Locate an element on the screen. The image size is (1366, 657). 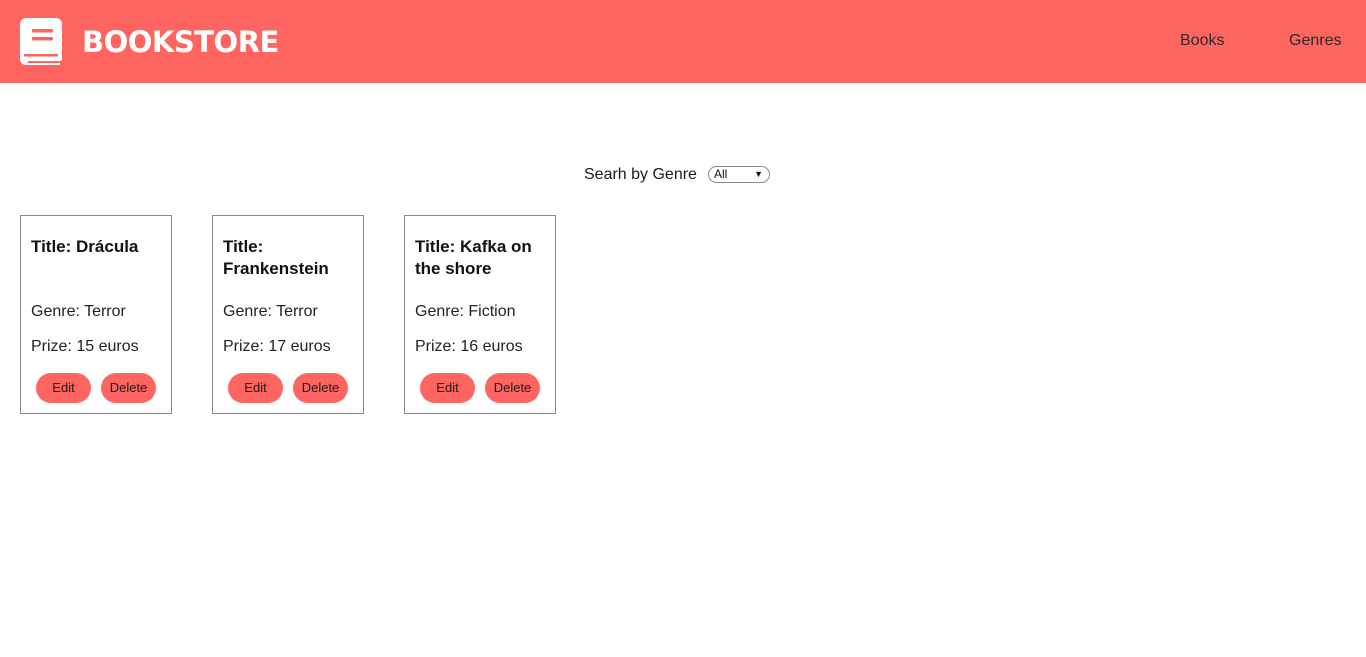
book-title: Title: Kafka on the shore is located at coordinates (473, 257).